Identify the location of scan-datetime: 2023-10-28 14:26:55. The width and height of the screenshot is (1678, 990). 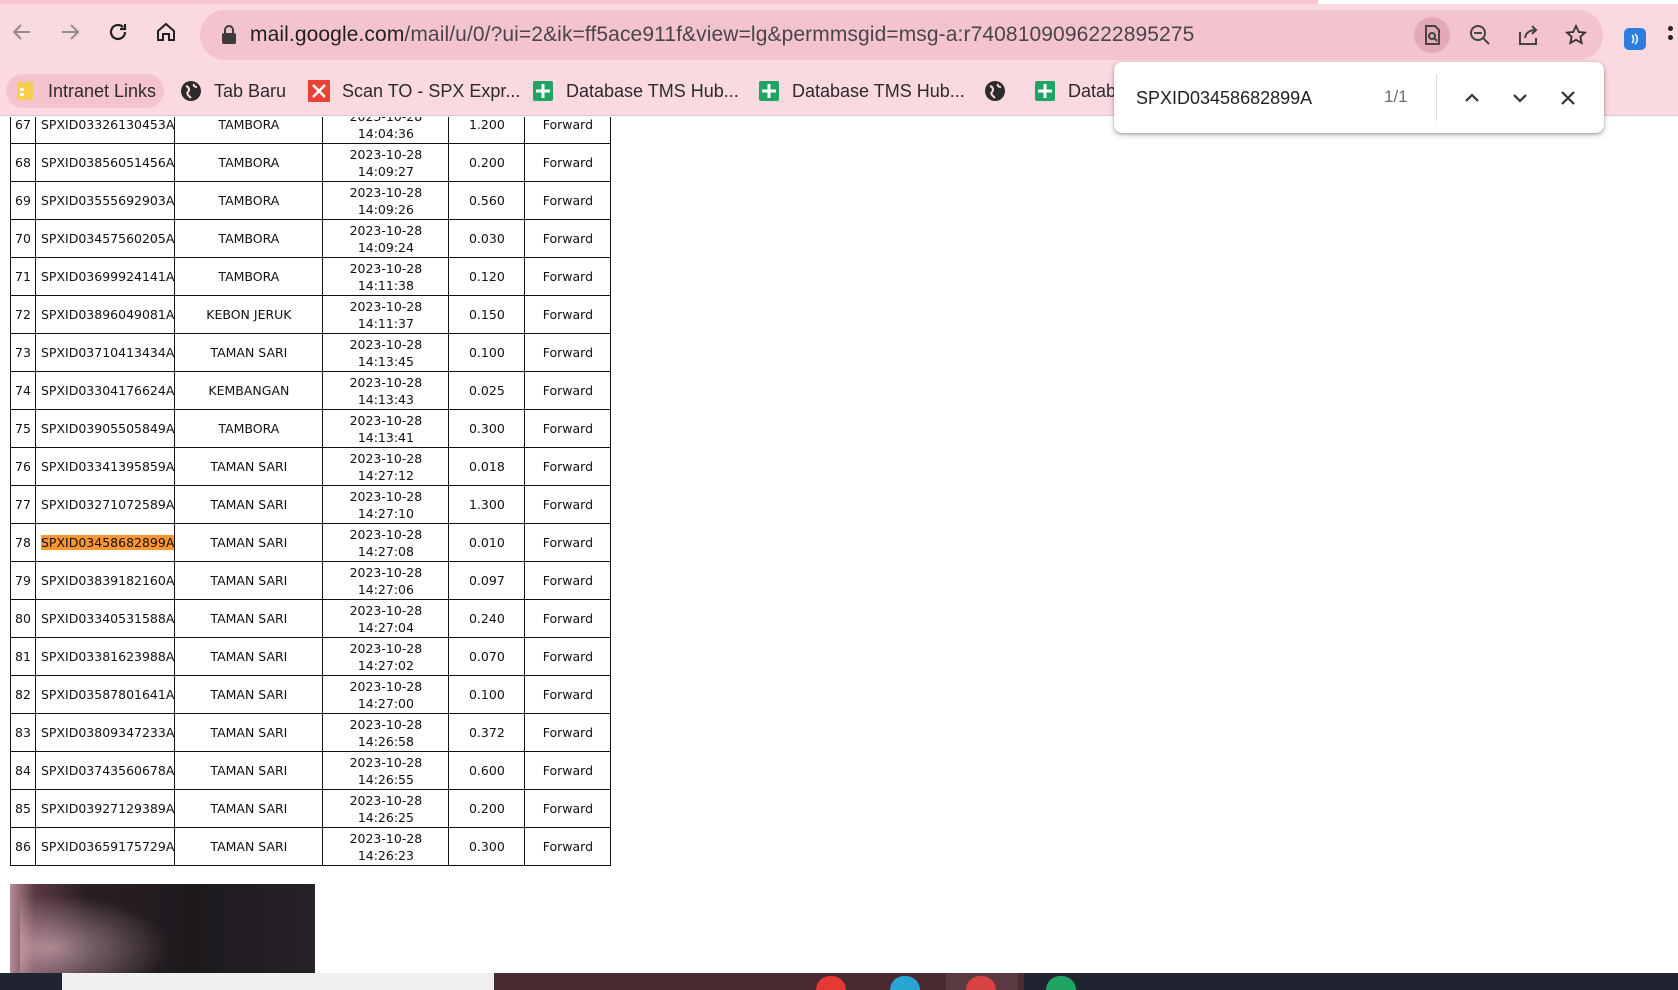
(386, 770).